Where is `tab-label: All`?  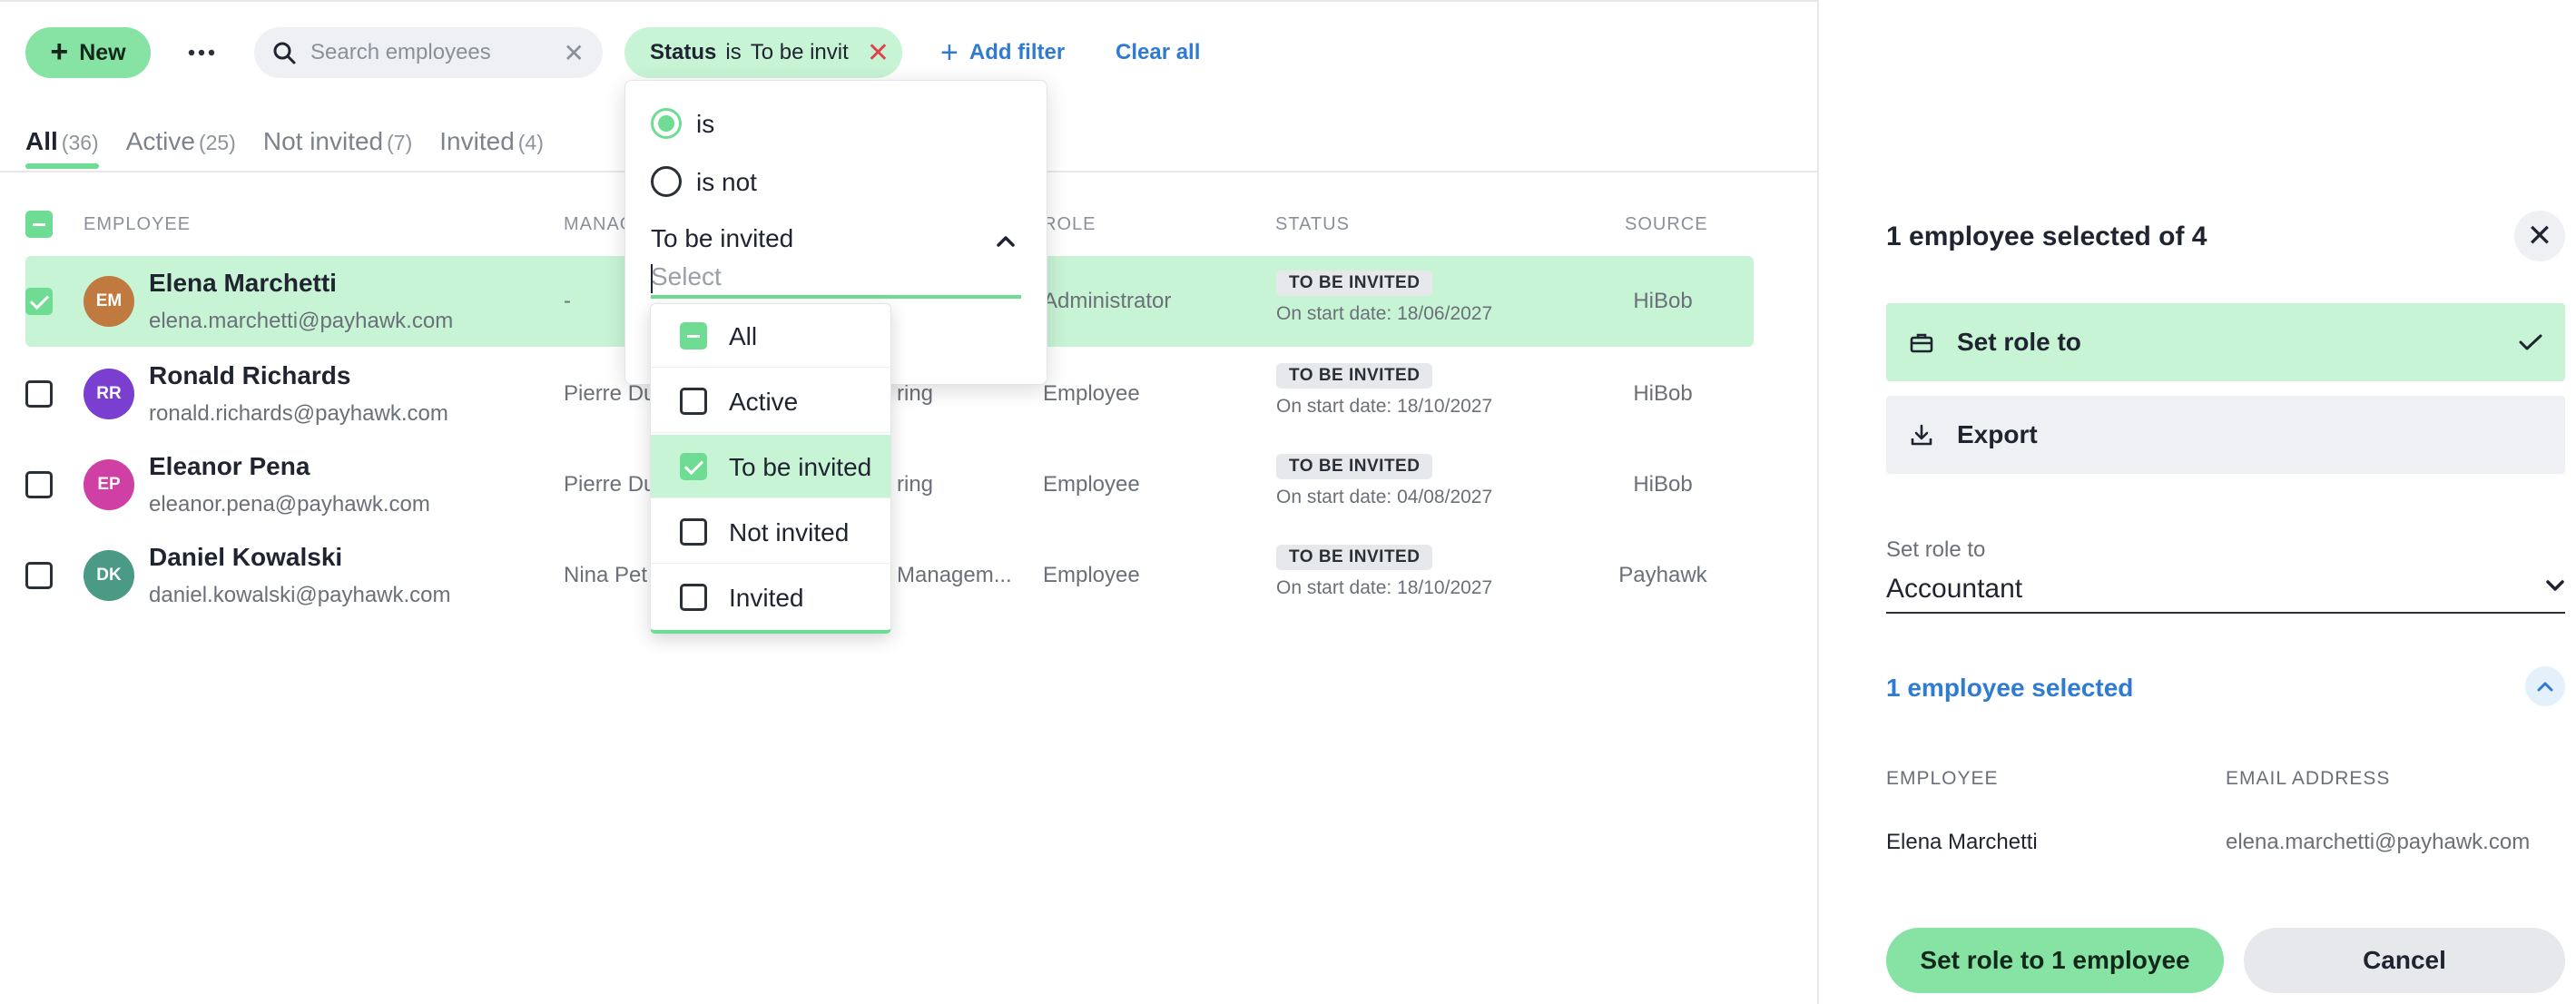
tab-label: All is located at coordinates (41, 141).